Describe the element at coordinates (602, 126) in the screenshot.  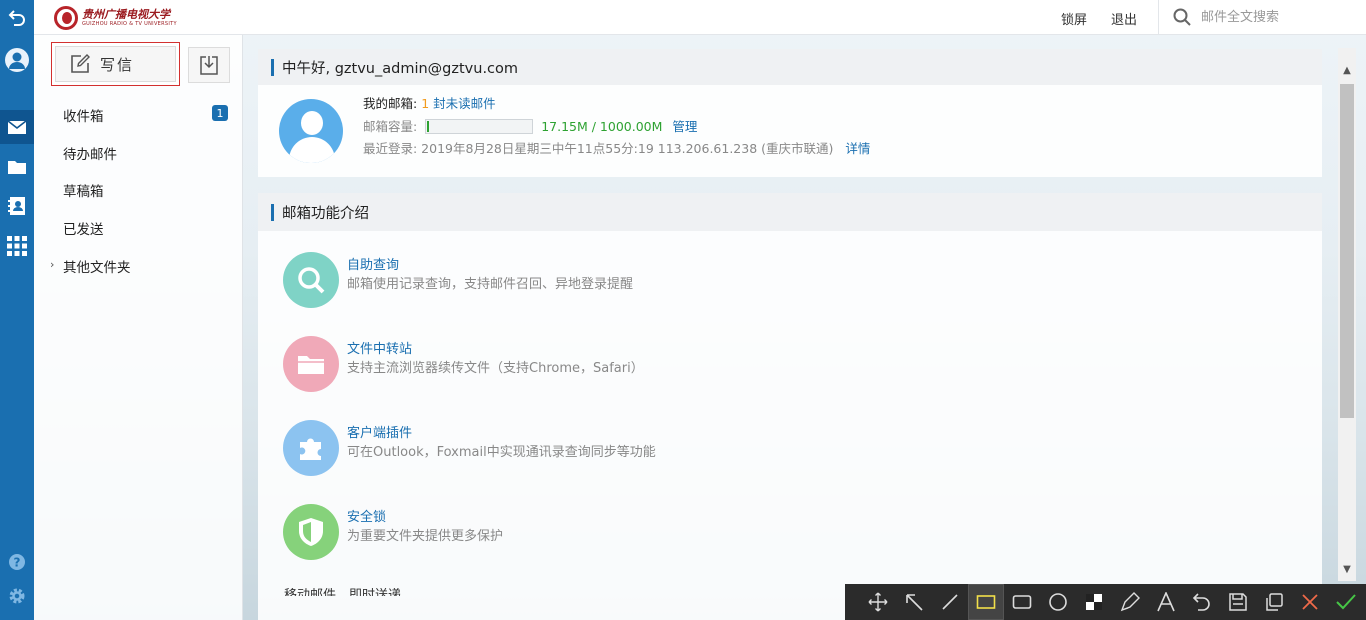
I see `capacity-value: 17.15M / 1000.00M` at that location.